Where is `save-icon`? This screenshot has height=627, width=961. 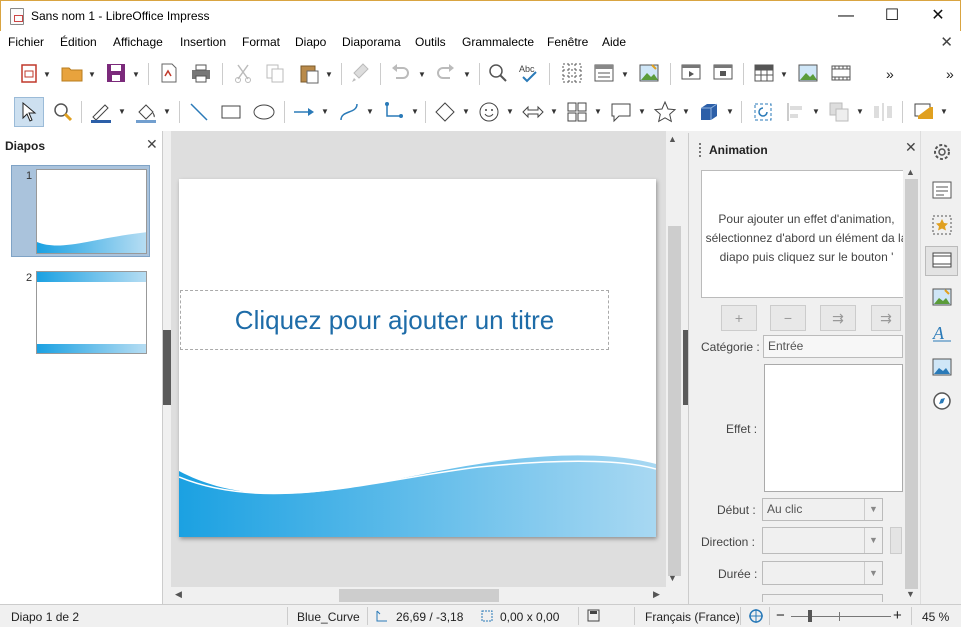
save-icon is located at coordinates (116, 73).